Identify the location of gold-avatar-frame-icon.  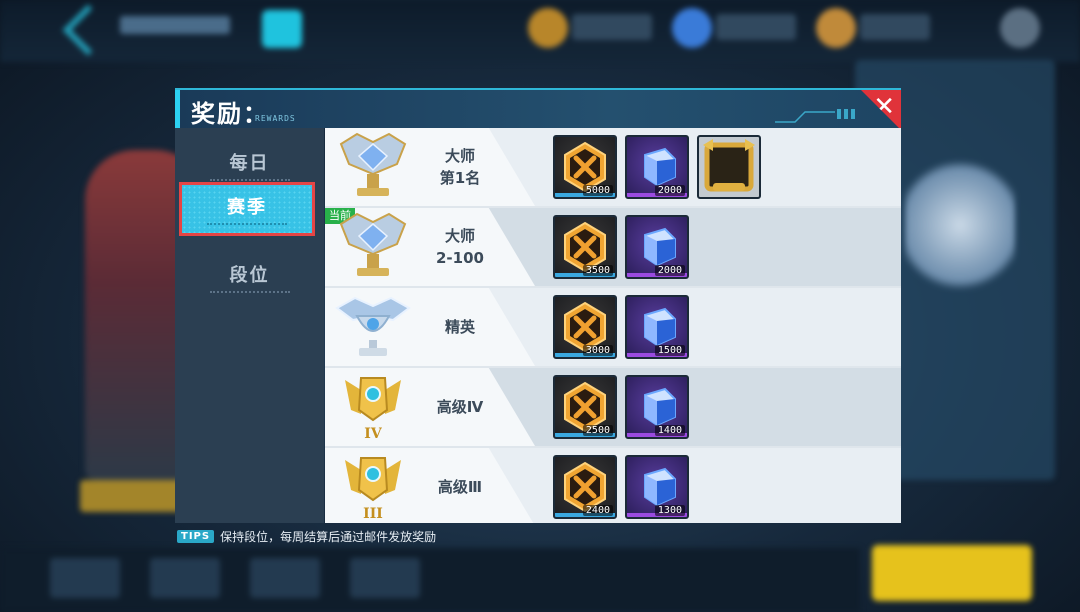
(729, 165).